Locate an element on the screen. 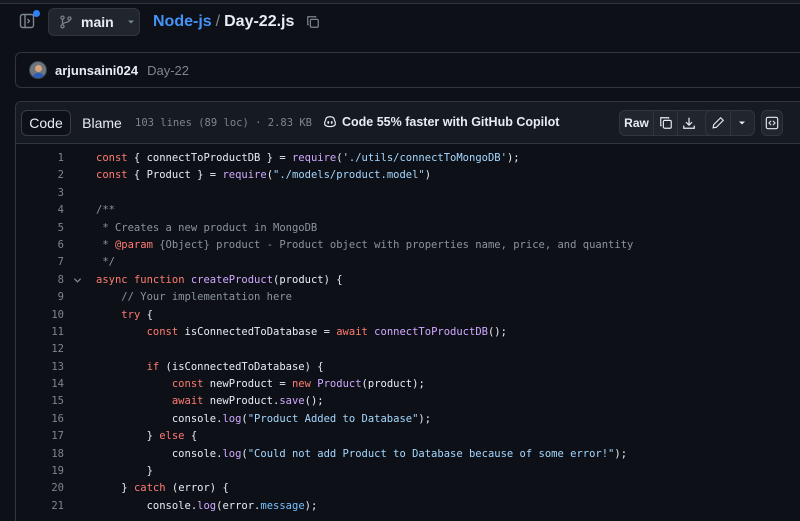 The image size is (800, 521). branch-name: main is located at coordinates (97, 22).